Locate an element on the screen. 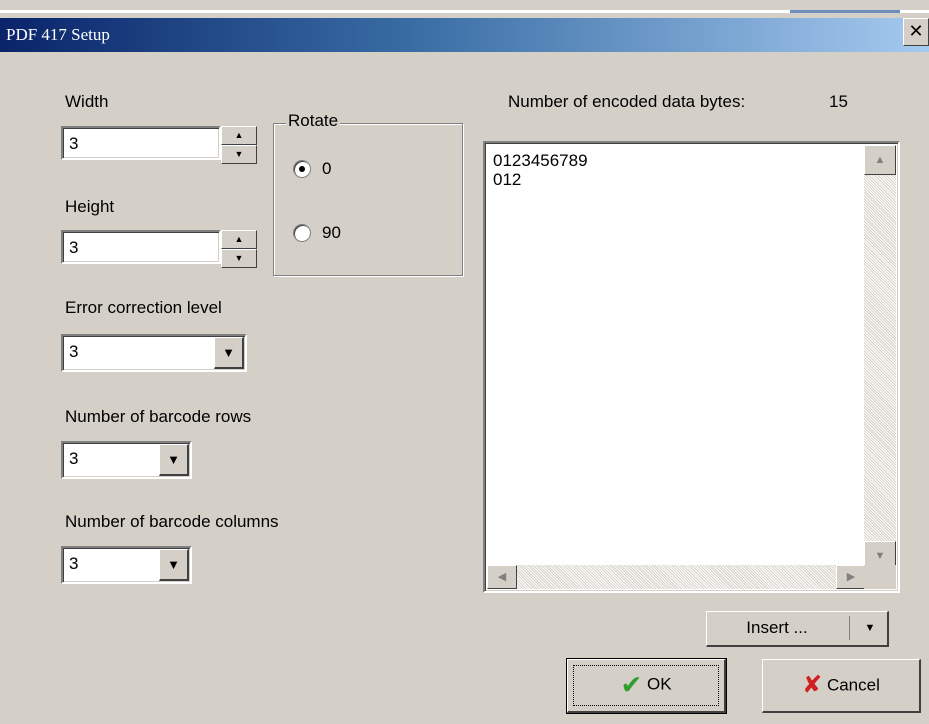 The height and width of the screenshot is (724, 929). close-icon: ✕ is located at coordinates (916, 31).